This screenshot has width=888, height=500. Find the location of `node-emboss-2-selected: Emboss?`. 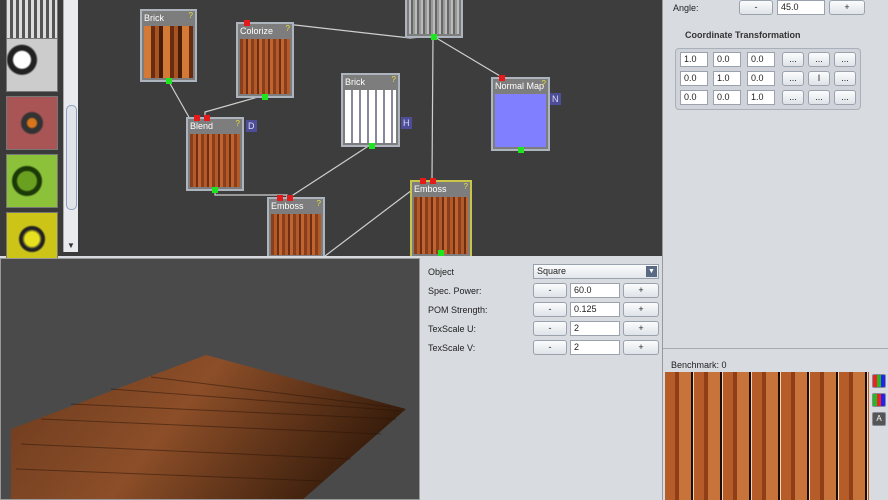

node-emboss-2-selected: Emboss? is located at coordinates (441, 217).